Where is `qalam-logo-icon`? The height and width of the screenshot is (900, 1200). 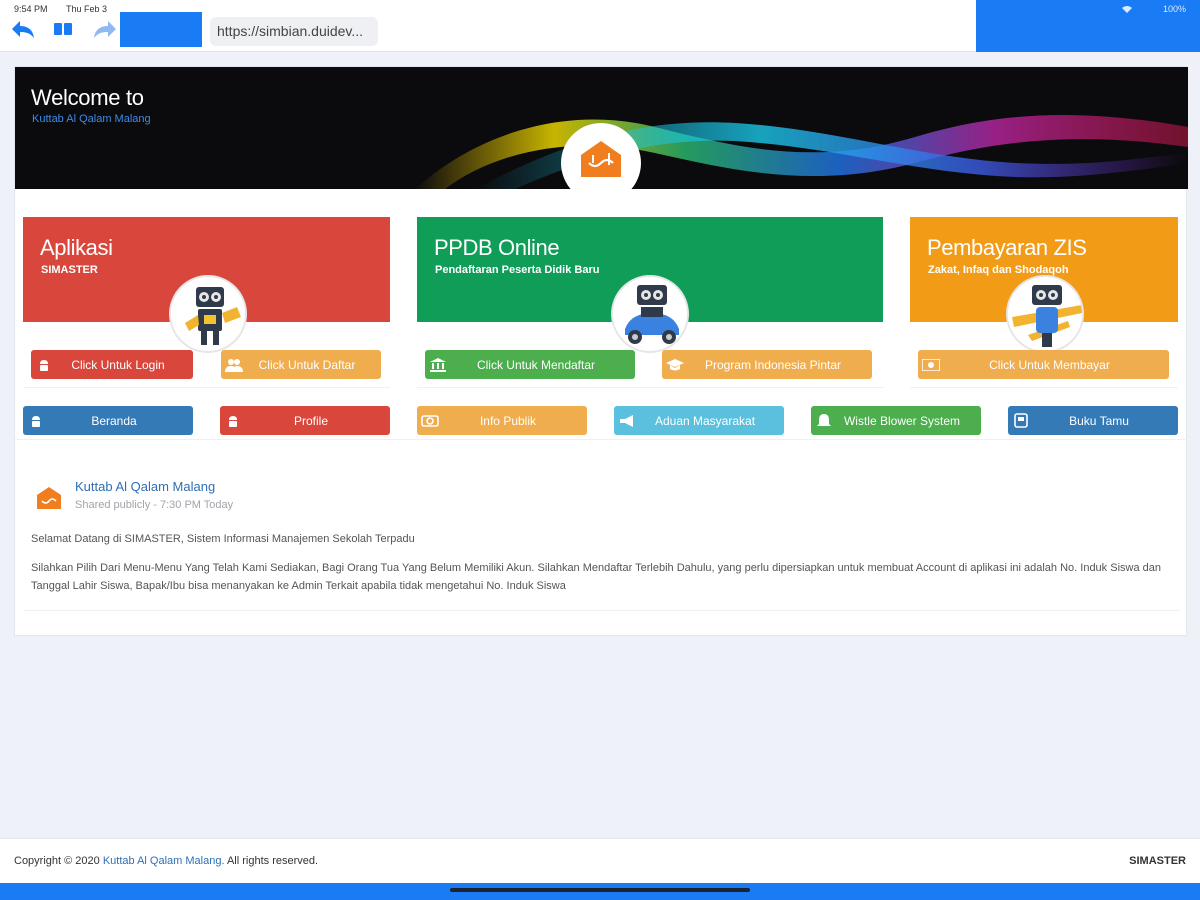
qalam-logo-icon is located at coordinates (601, 159).